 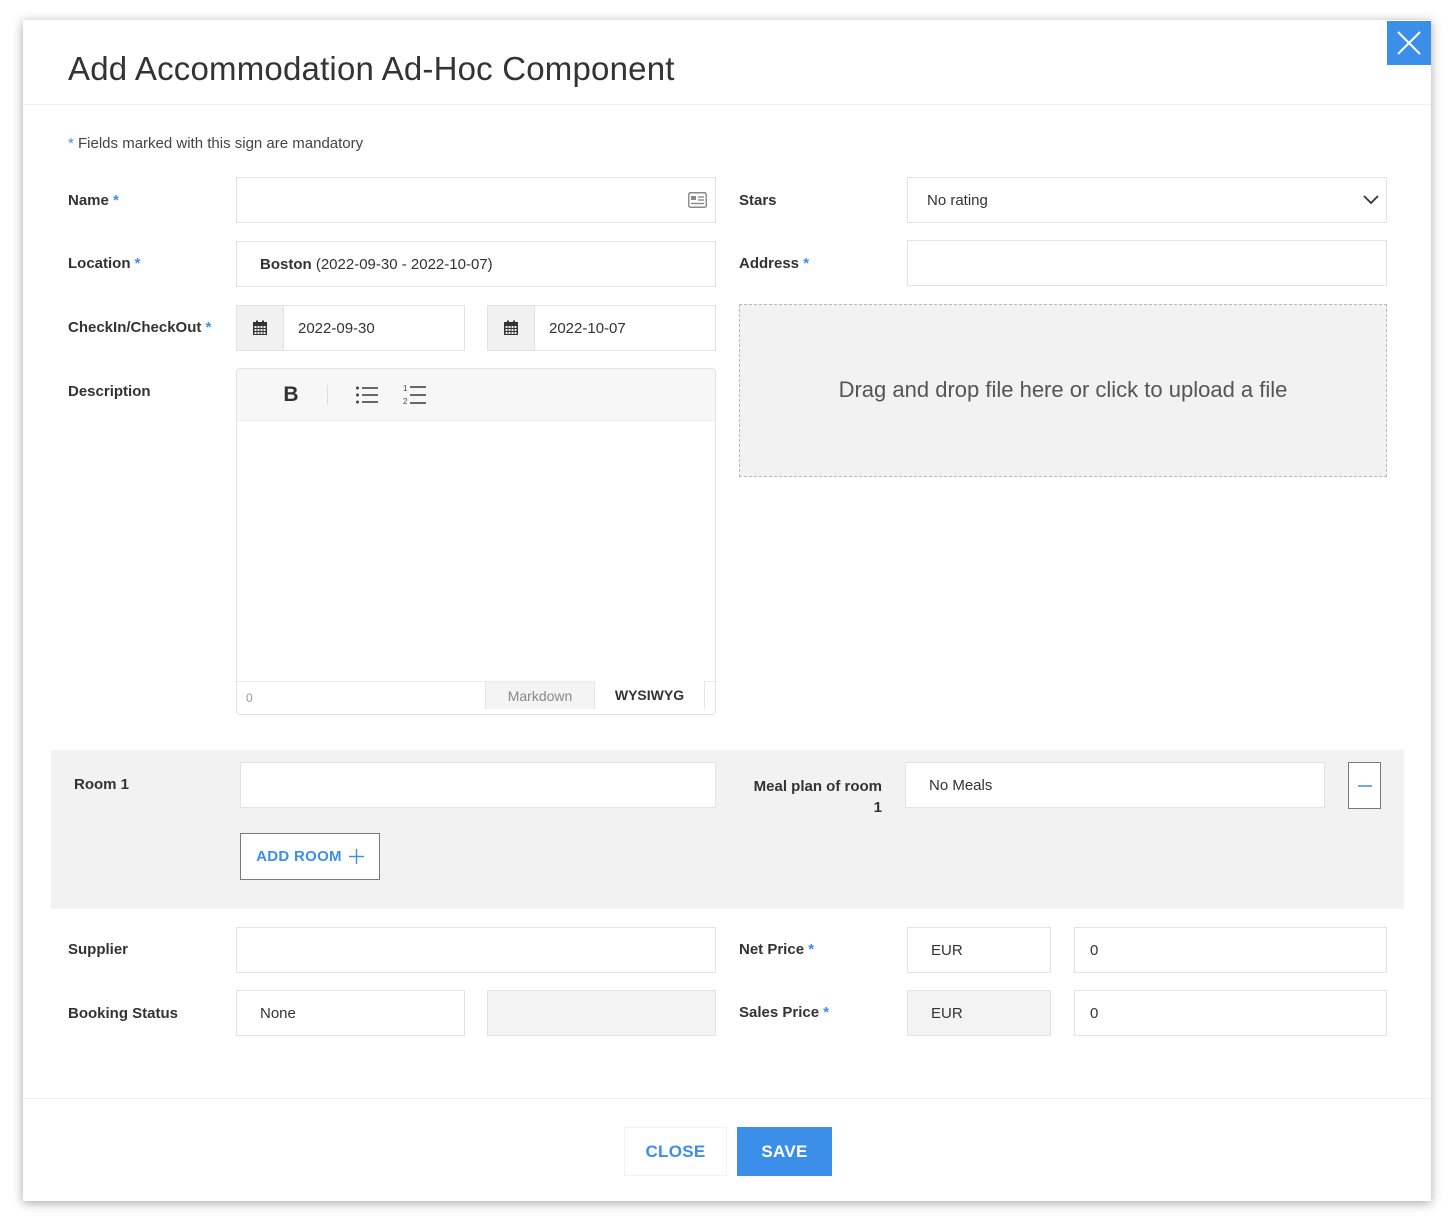 I want to click on supplier-field, so click(x=476, y=950).